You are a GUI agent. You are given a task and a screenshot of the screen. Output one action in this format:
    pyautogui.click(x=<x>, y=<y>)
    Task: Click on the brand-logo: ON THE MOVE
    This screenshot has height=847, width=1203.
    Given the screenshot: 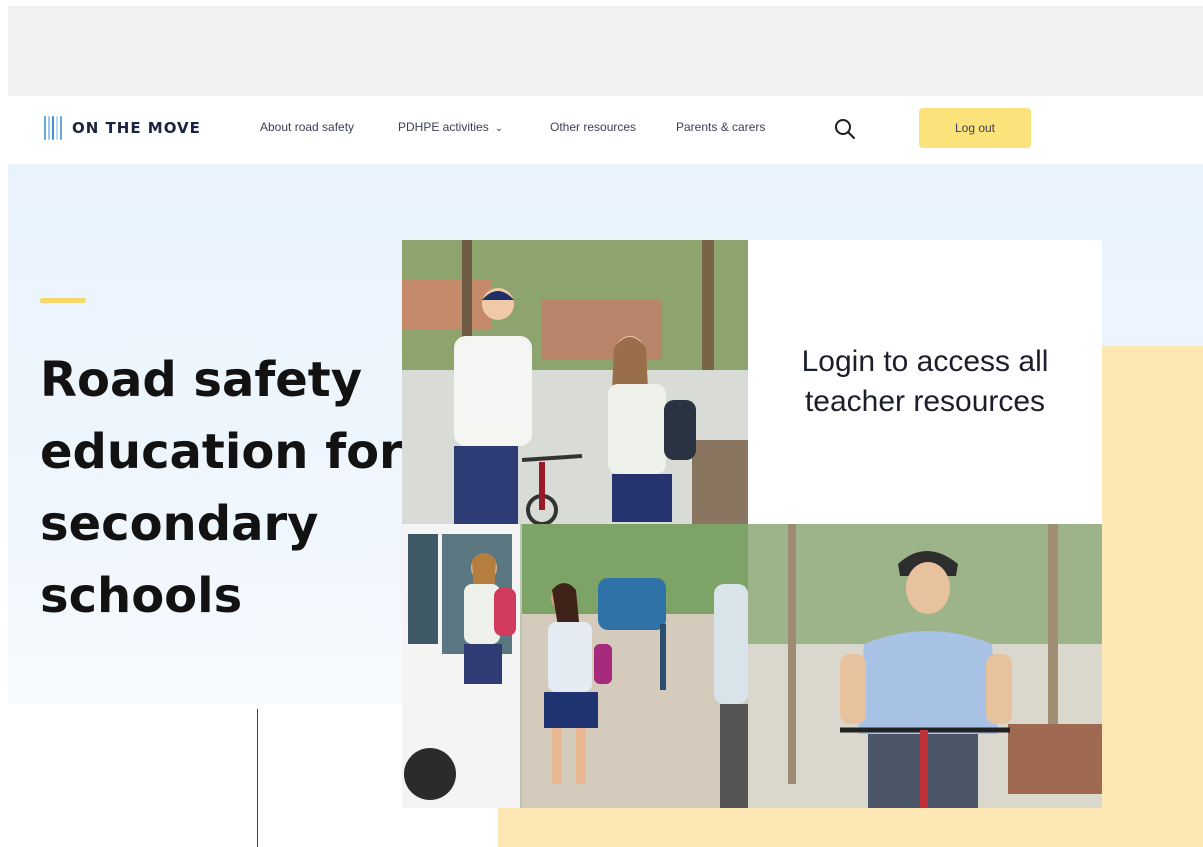 What is the action you would take?
    pyautogui.click(x=122, y=128)
    